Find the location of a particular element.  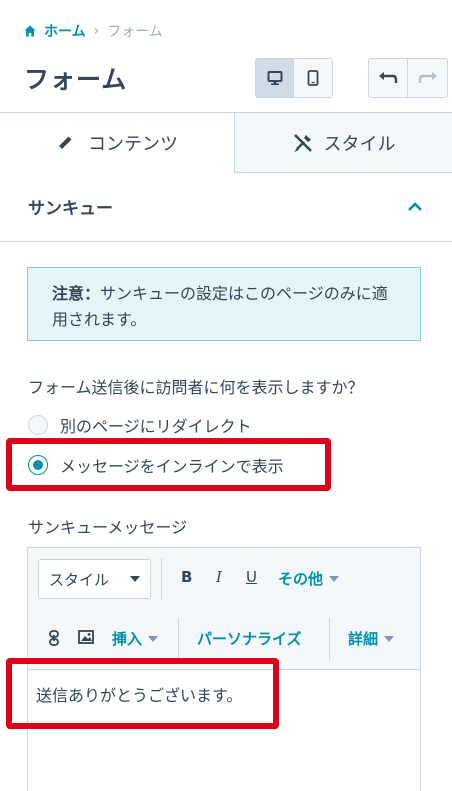

personalize-button: パーソナライズ is located at coordinates (249, 638).